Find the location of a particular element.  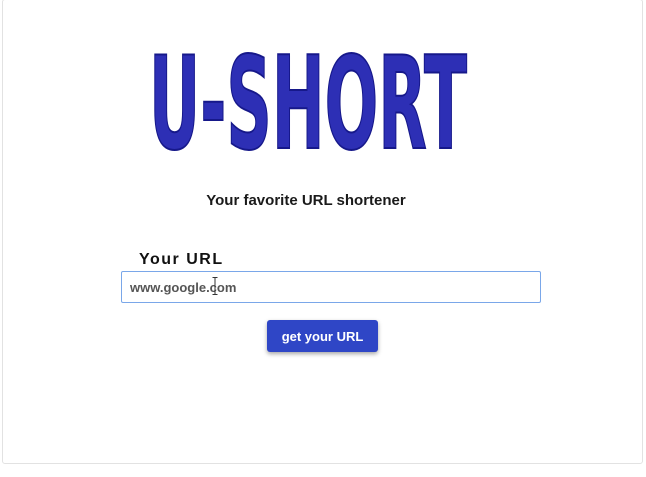

url-input is located at coordinates (331, 287).